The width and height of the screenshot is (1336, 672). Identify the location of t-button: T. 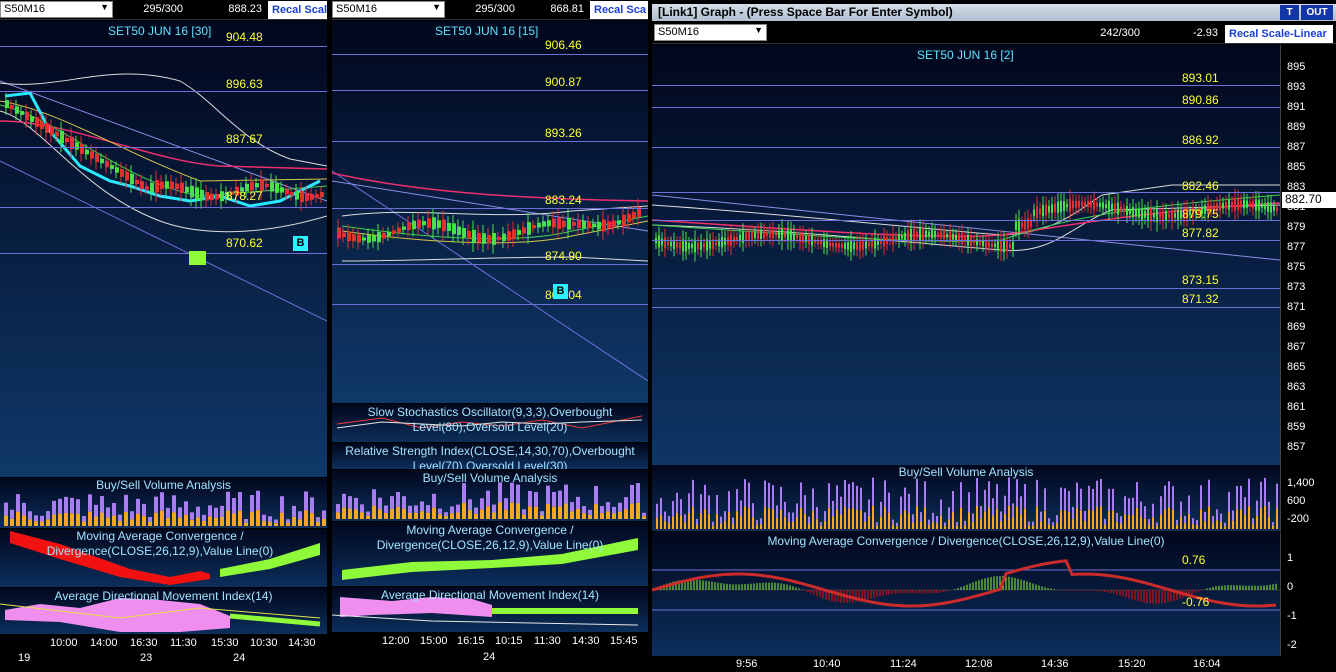
(1289, 12).